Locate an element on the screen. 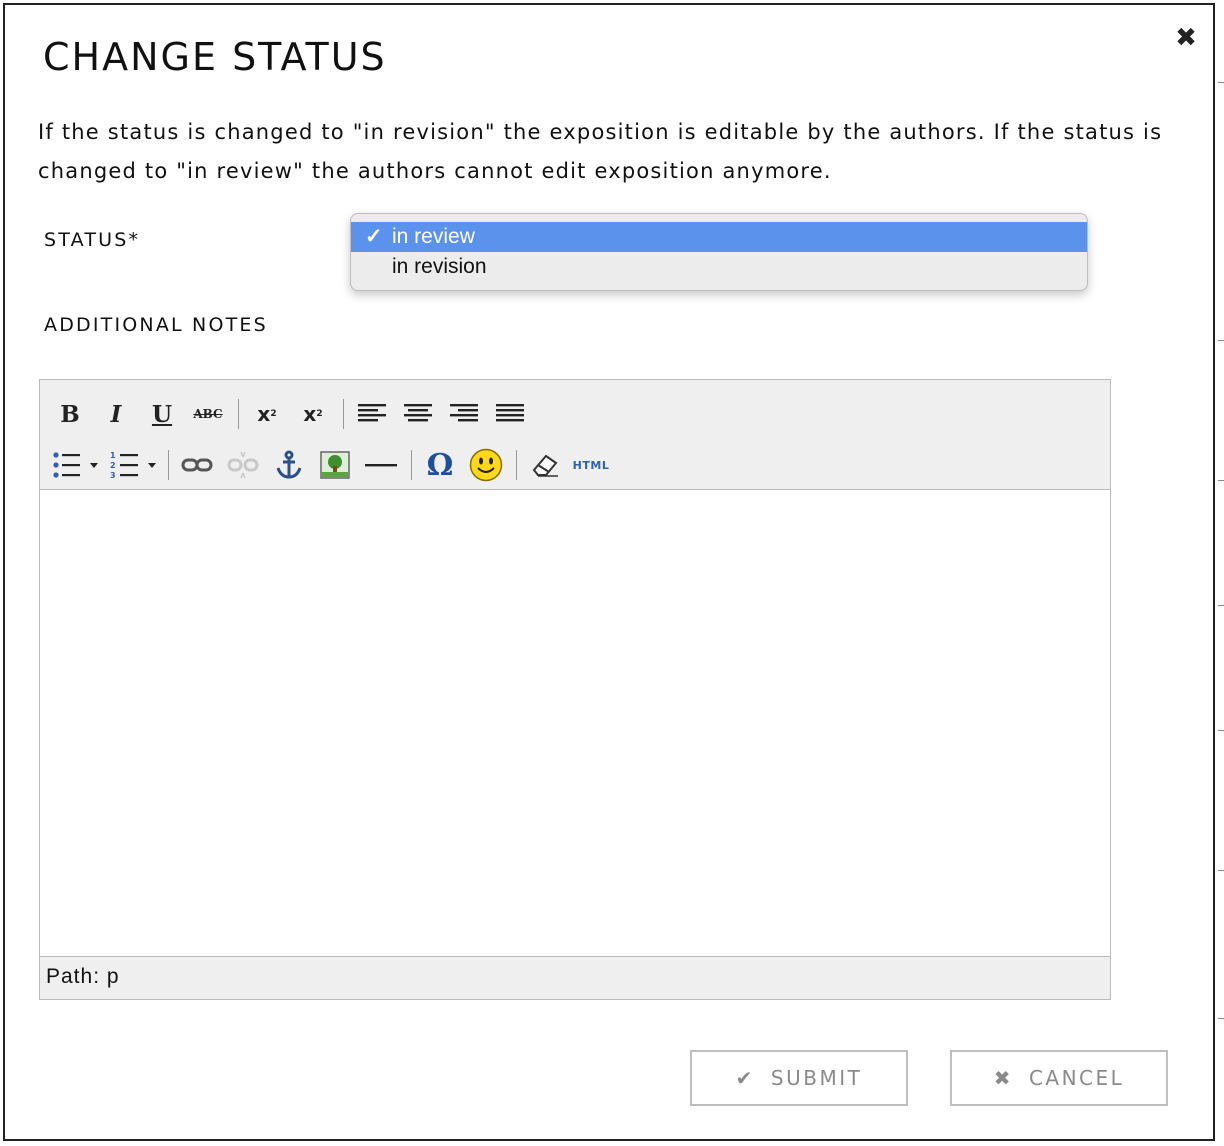 This screenshot has height=1146, width=1224. align-justify-icon is located at coordinates (510, 414).